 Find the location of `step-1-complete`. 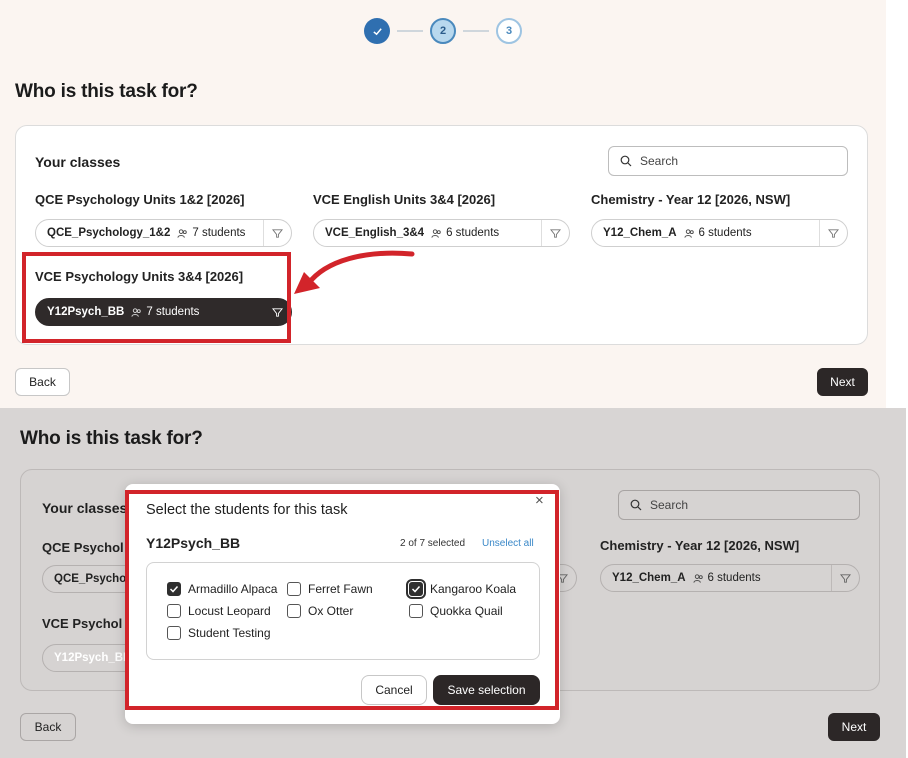

step-1-complete is located at coordinates (377, 31).